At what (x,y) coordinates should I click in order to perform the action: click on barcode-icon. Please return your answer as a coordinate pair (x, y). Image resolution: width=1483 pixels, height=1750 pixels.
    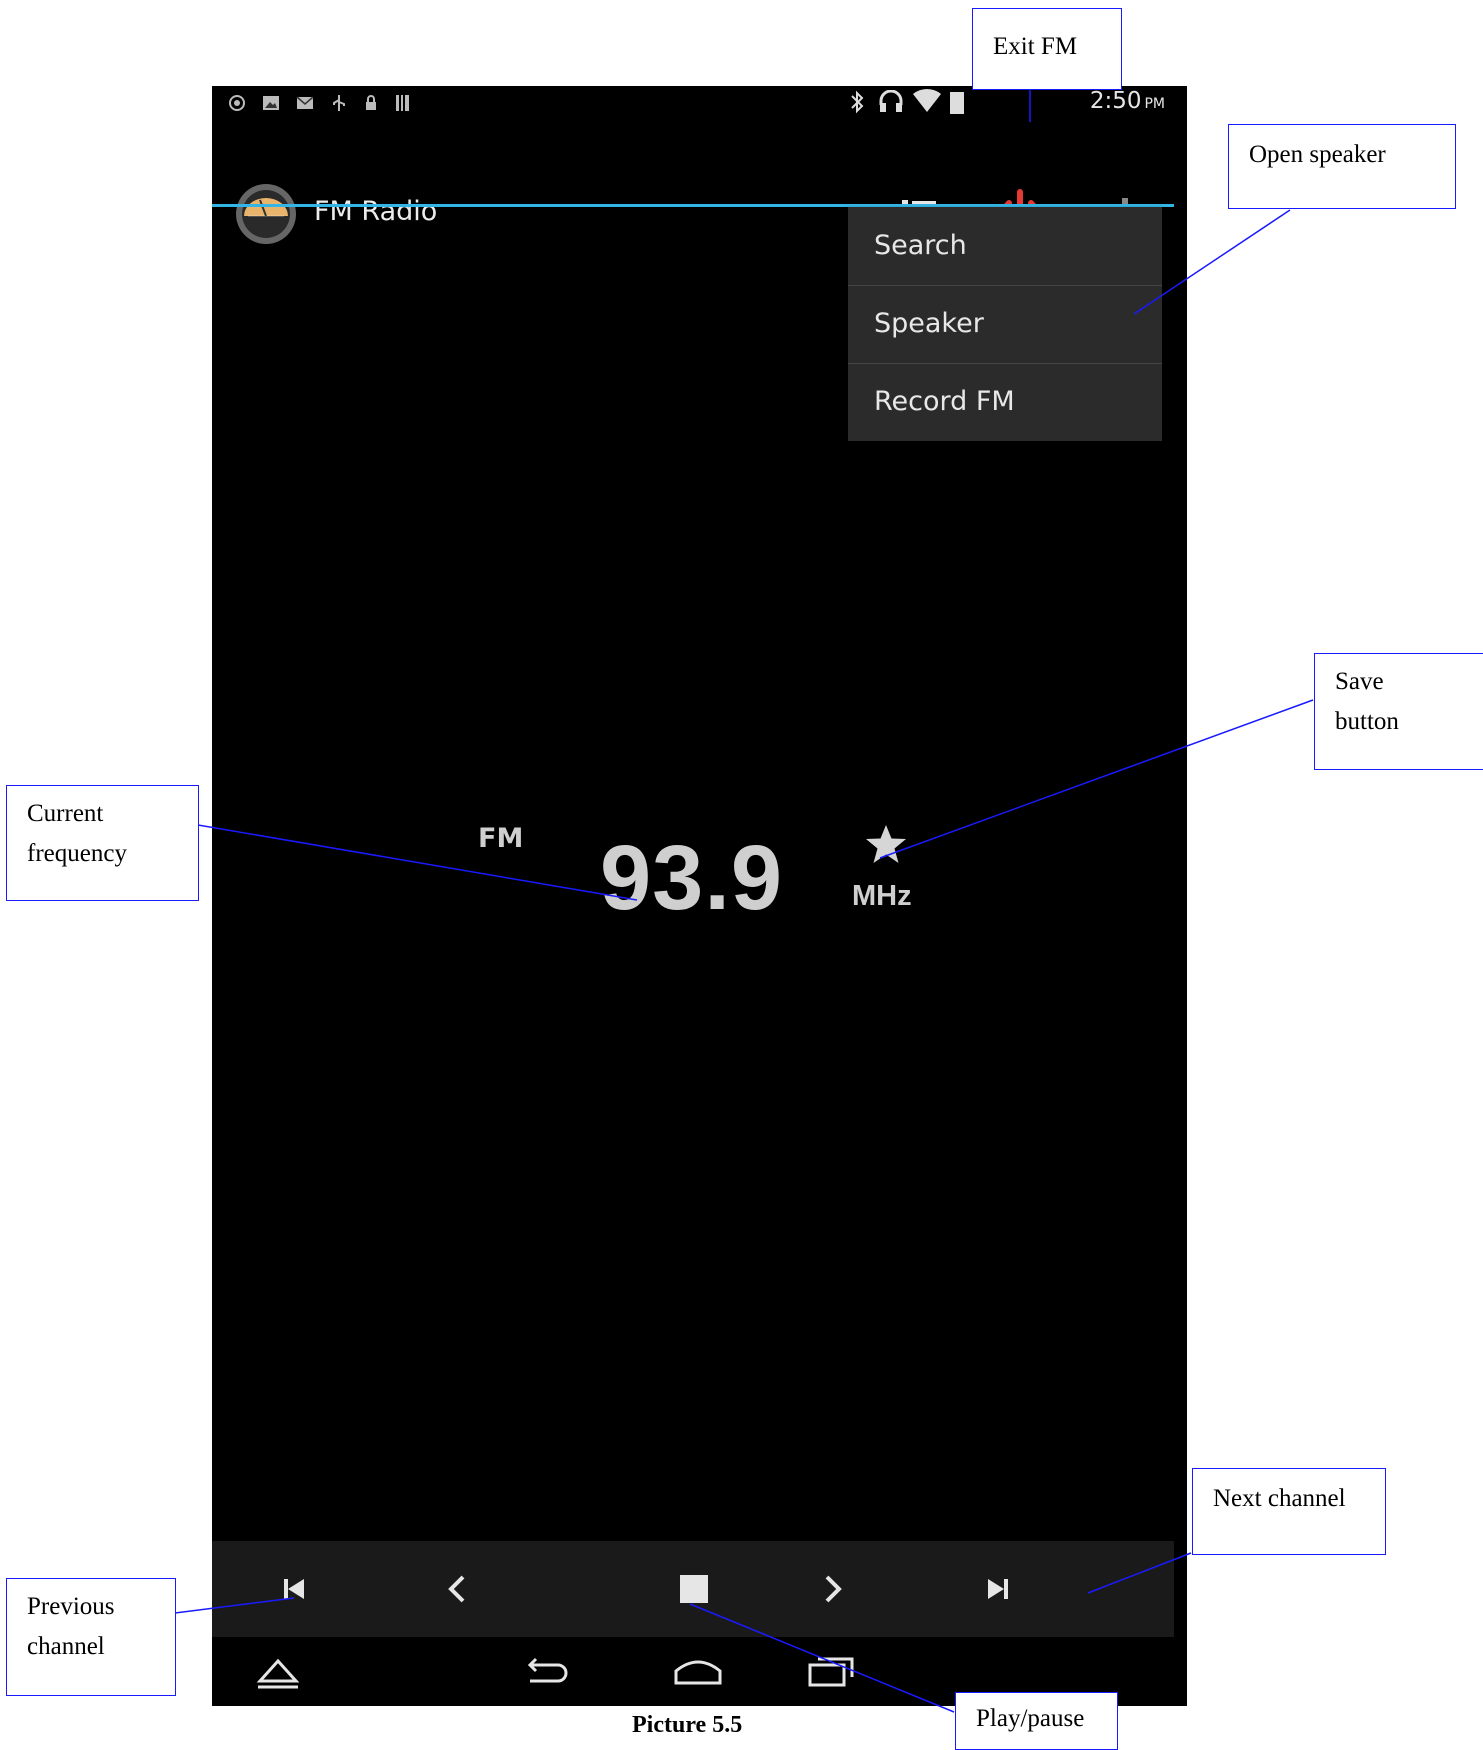
    Looking at the image, I should click on (402, 103).